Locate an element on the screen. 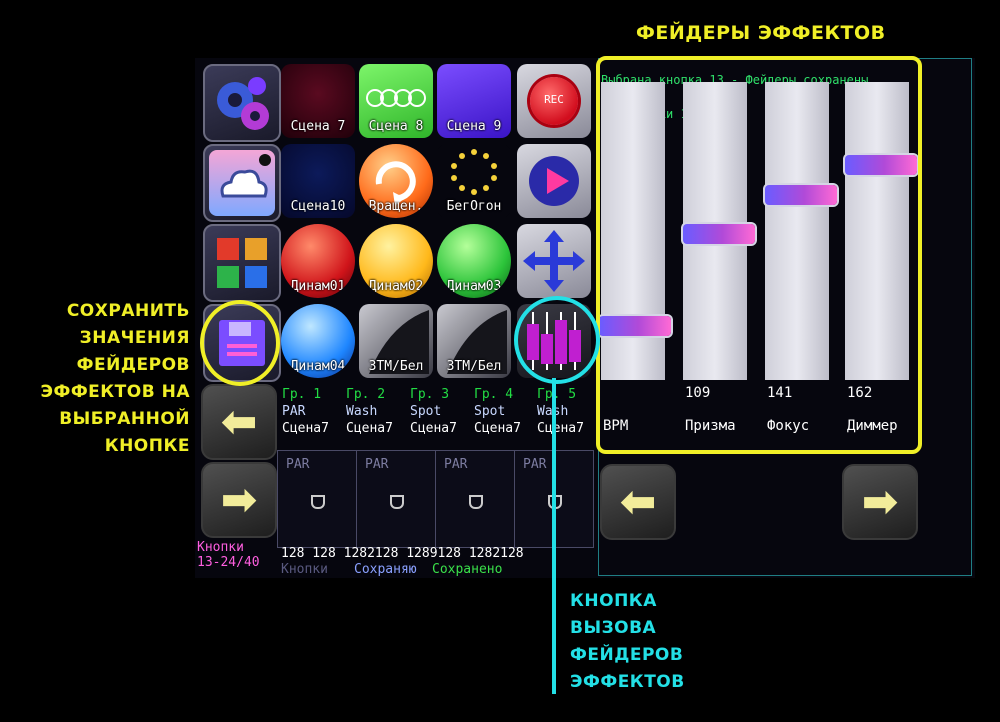  cloud-icon is located at coordinates (242, 183).